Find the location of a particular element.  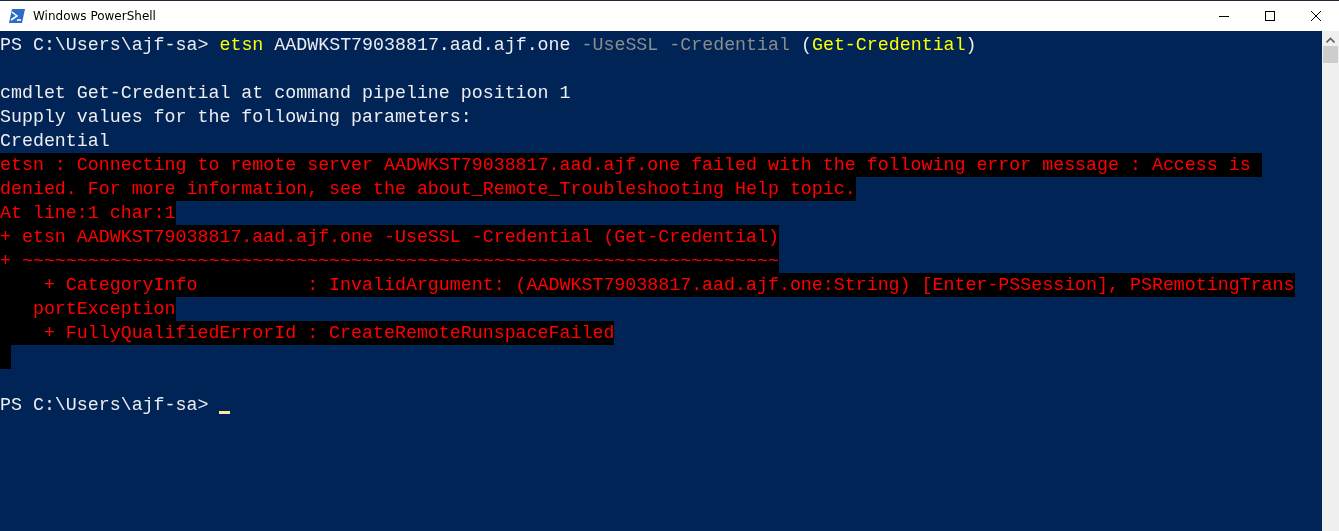

window-title: Windows PowerShell is located at coordinates (95, 16).